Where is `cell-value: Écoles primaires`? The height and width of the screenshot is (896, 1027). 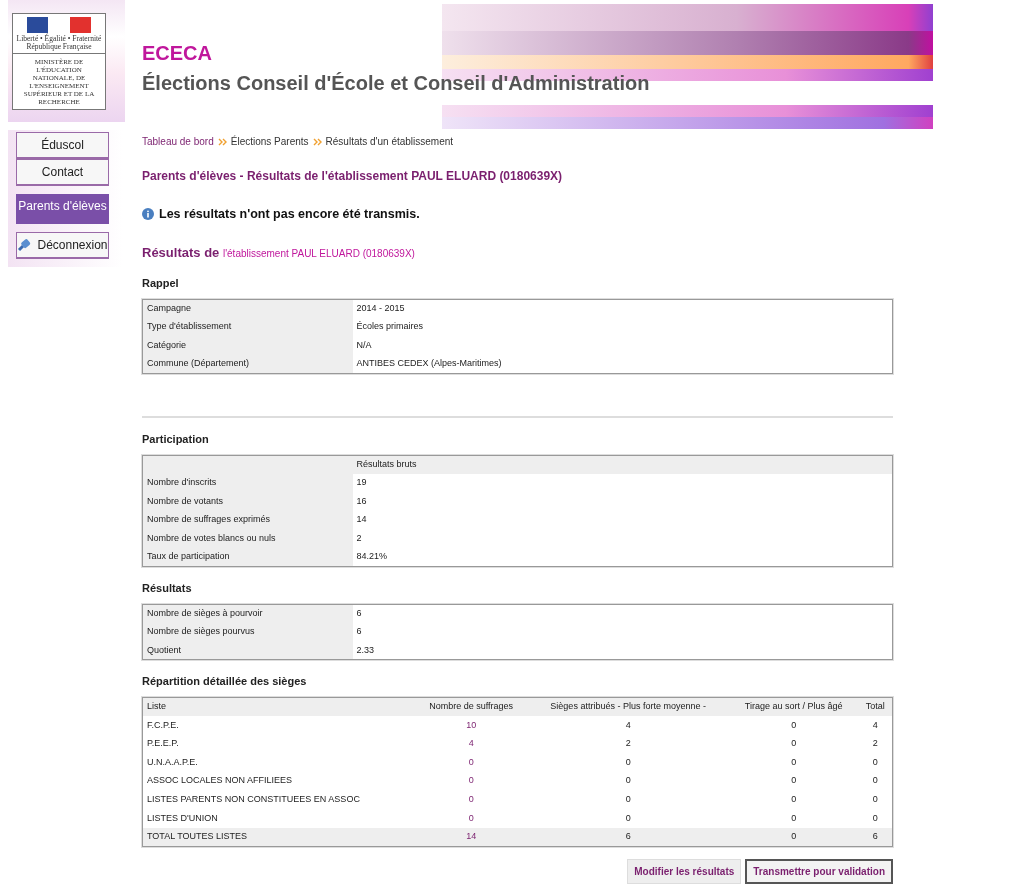 cell-value: Écoles primaires is located at coordinates (622, 327).